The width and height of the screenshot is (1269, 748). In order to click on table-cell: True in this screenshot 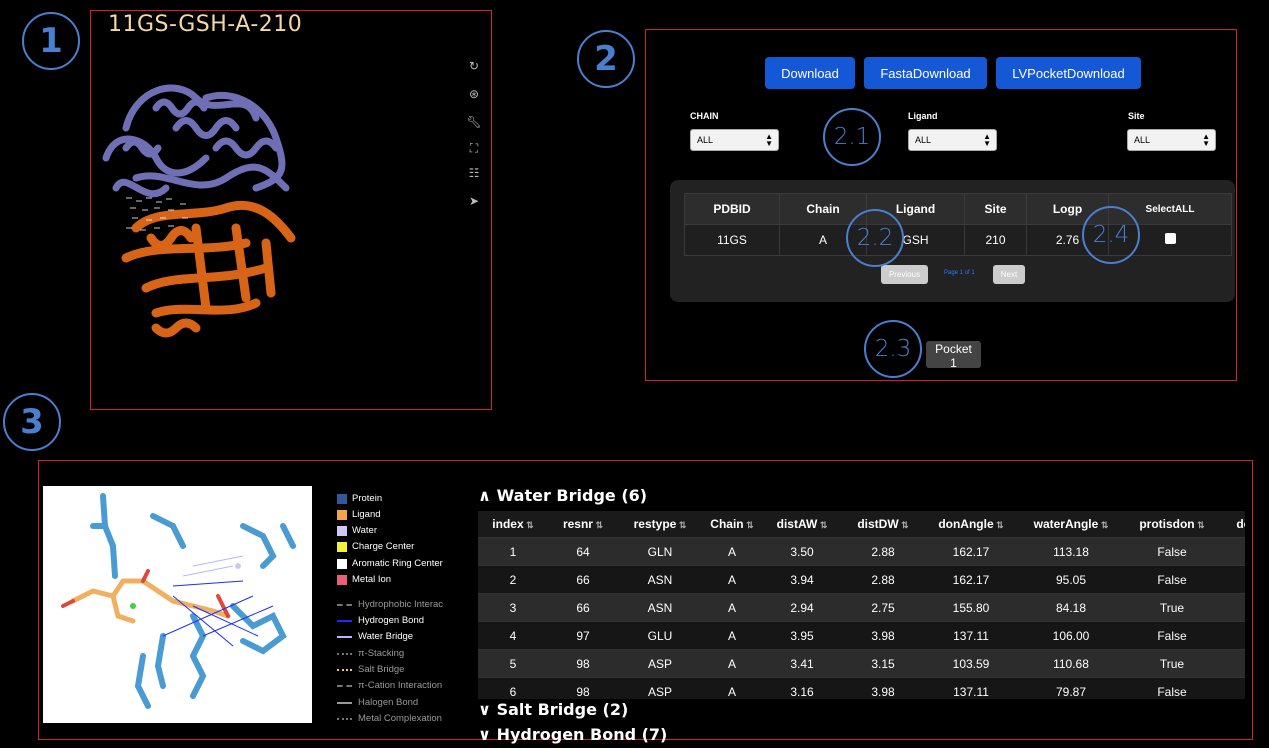, I will do `click(1172, 607)`.